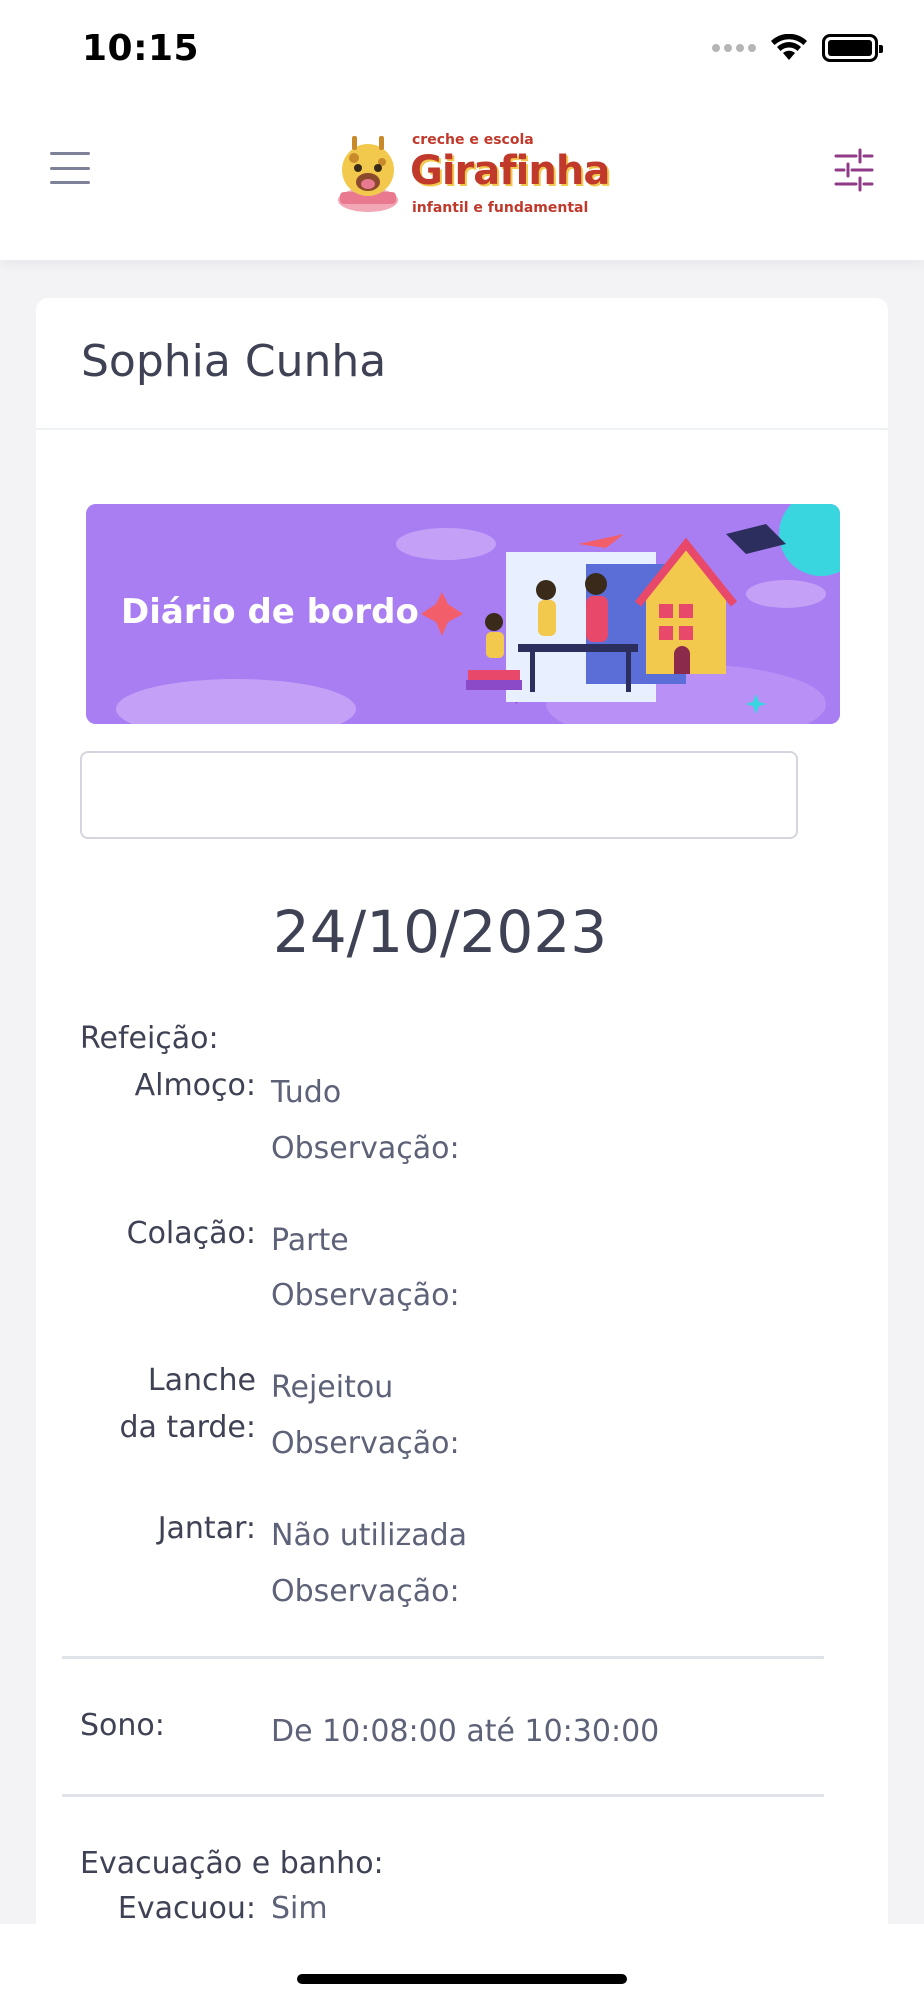  Describe the element at coordinates (332, 1387) in the screenshot. I see `meal-value-lanche: Rejeitou` at that location.